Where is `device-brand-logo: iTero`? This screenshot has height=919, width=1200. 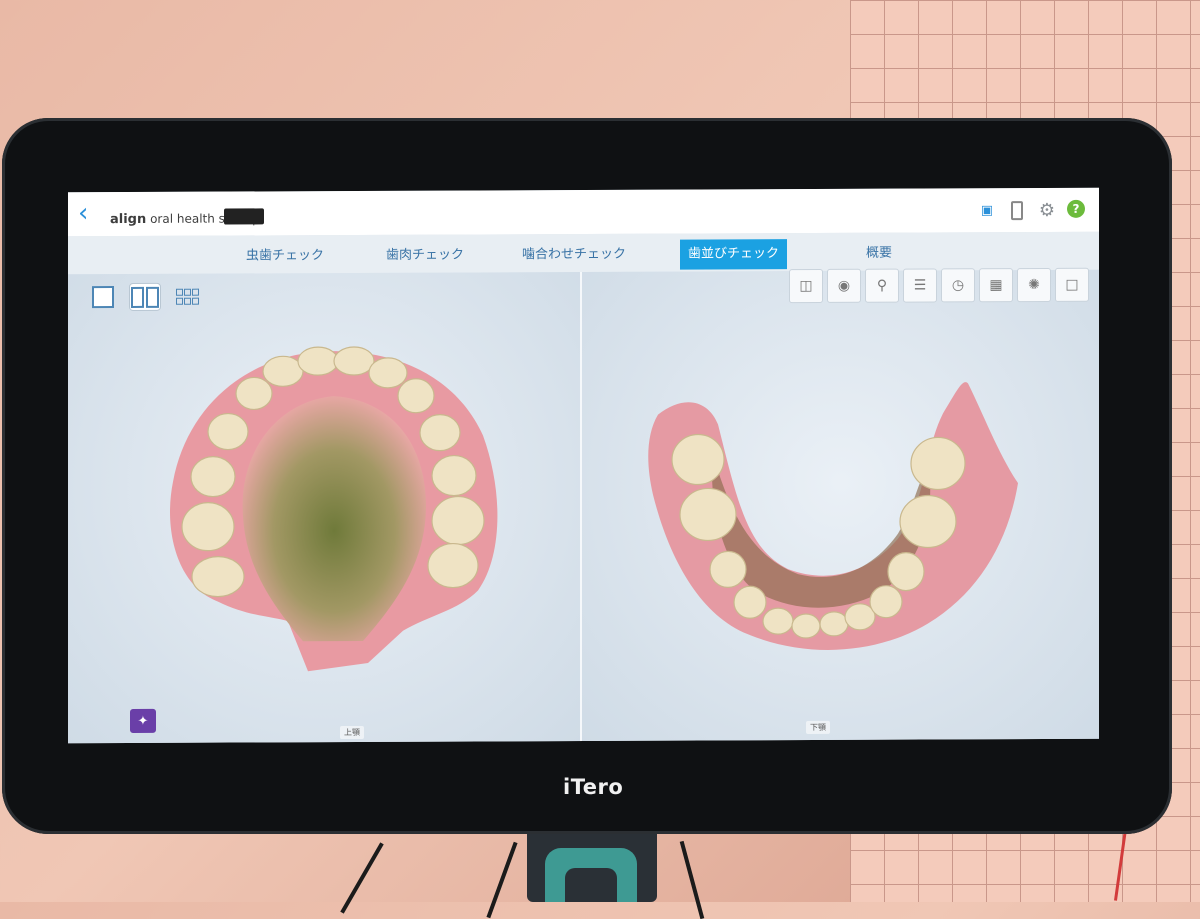 device-brand-logo: iTero is located at coordinates (593, 787).